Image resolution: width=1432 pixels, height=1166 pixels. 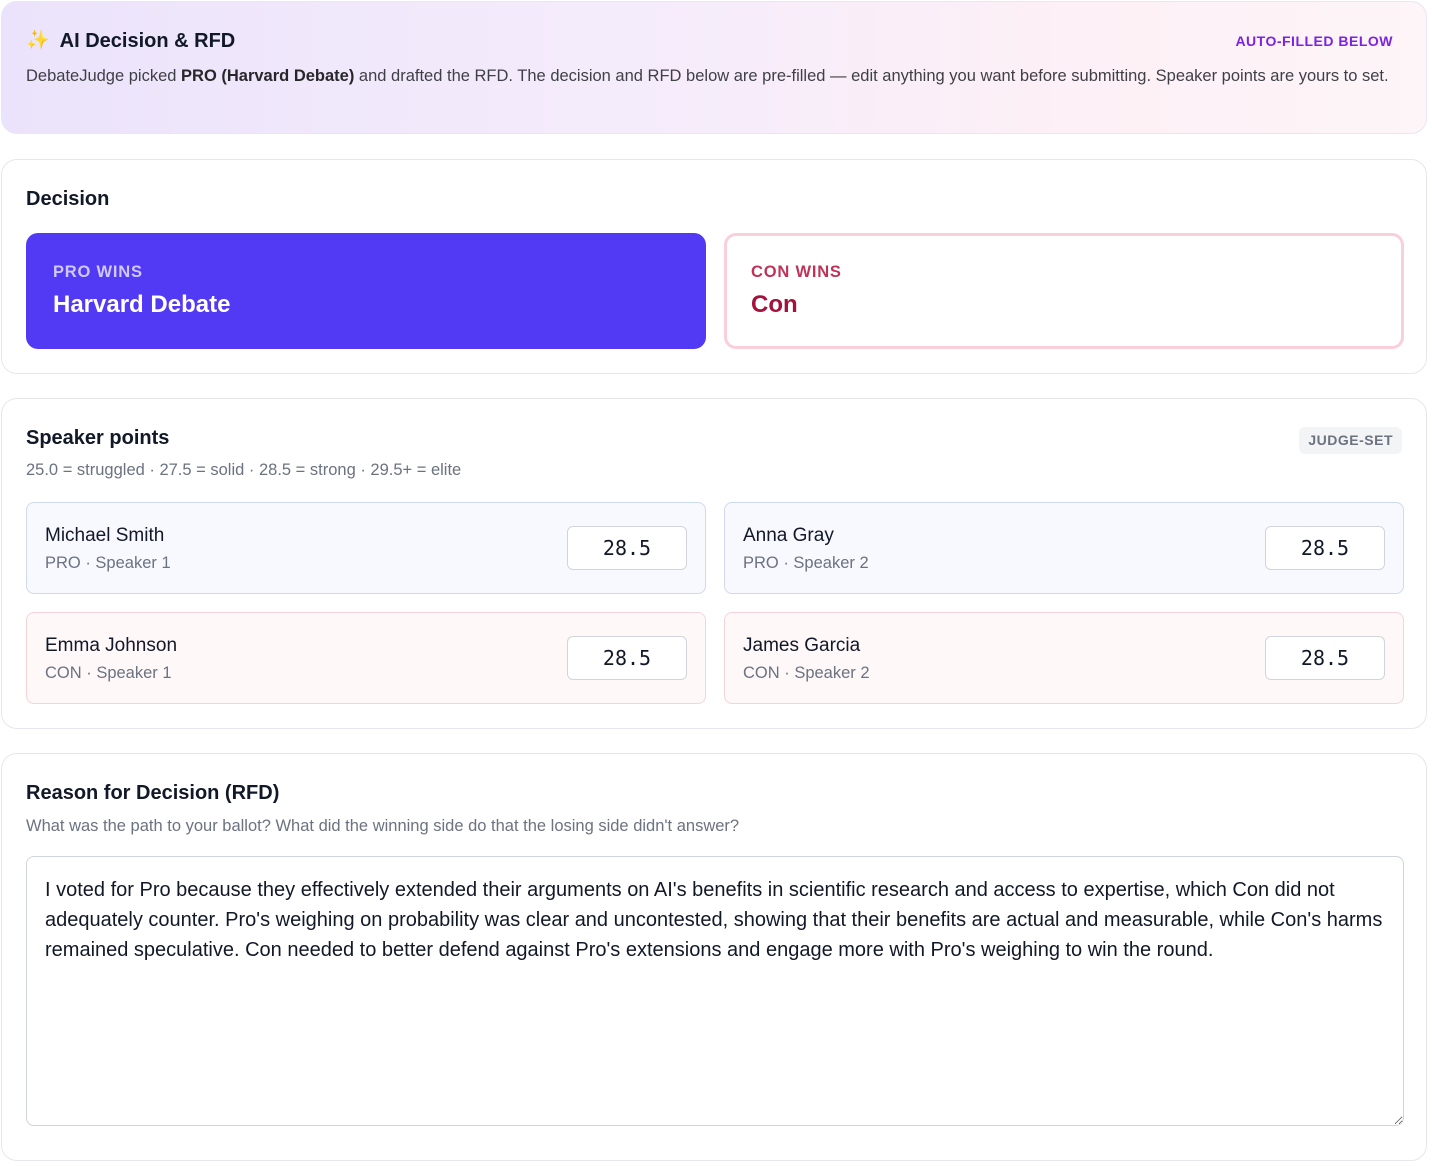 What do you see at coordinates (105, 535) in the screenshot?
I see `speaker-name: Michael Smith` at bounding box center [105, 535].